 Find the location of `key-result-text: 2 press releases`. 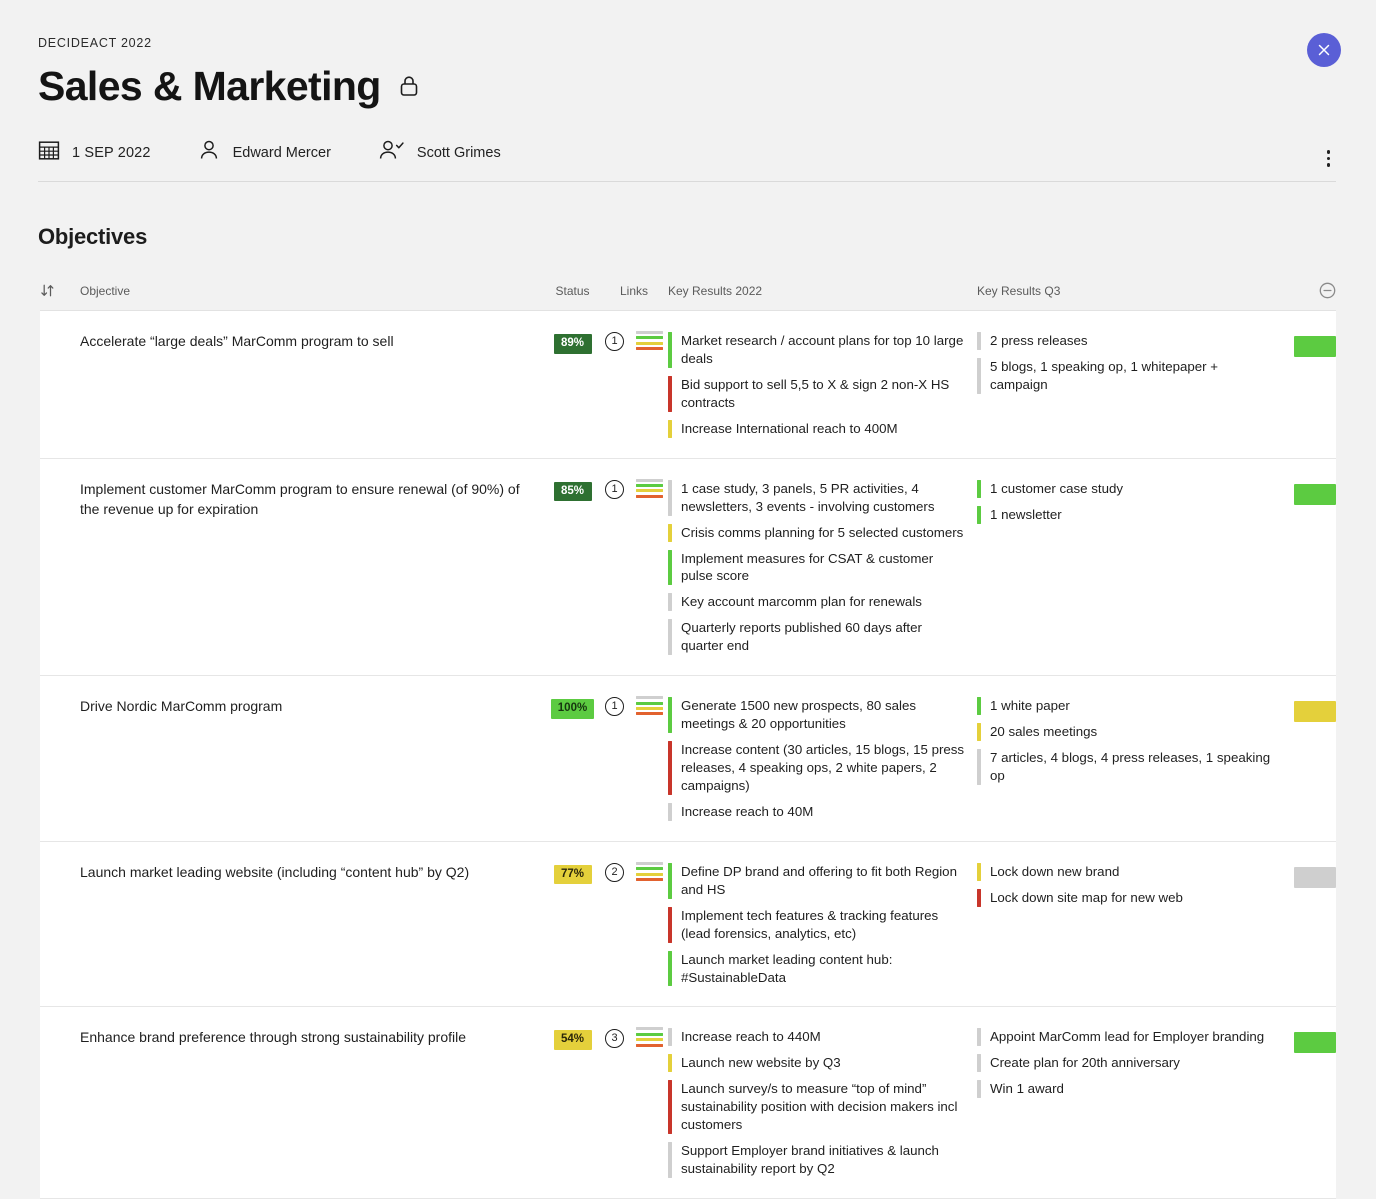

key-result-text: 2 press releases is located at coordinates (1039, 340).